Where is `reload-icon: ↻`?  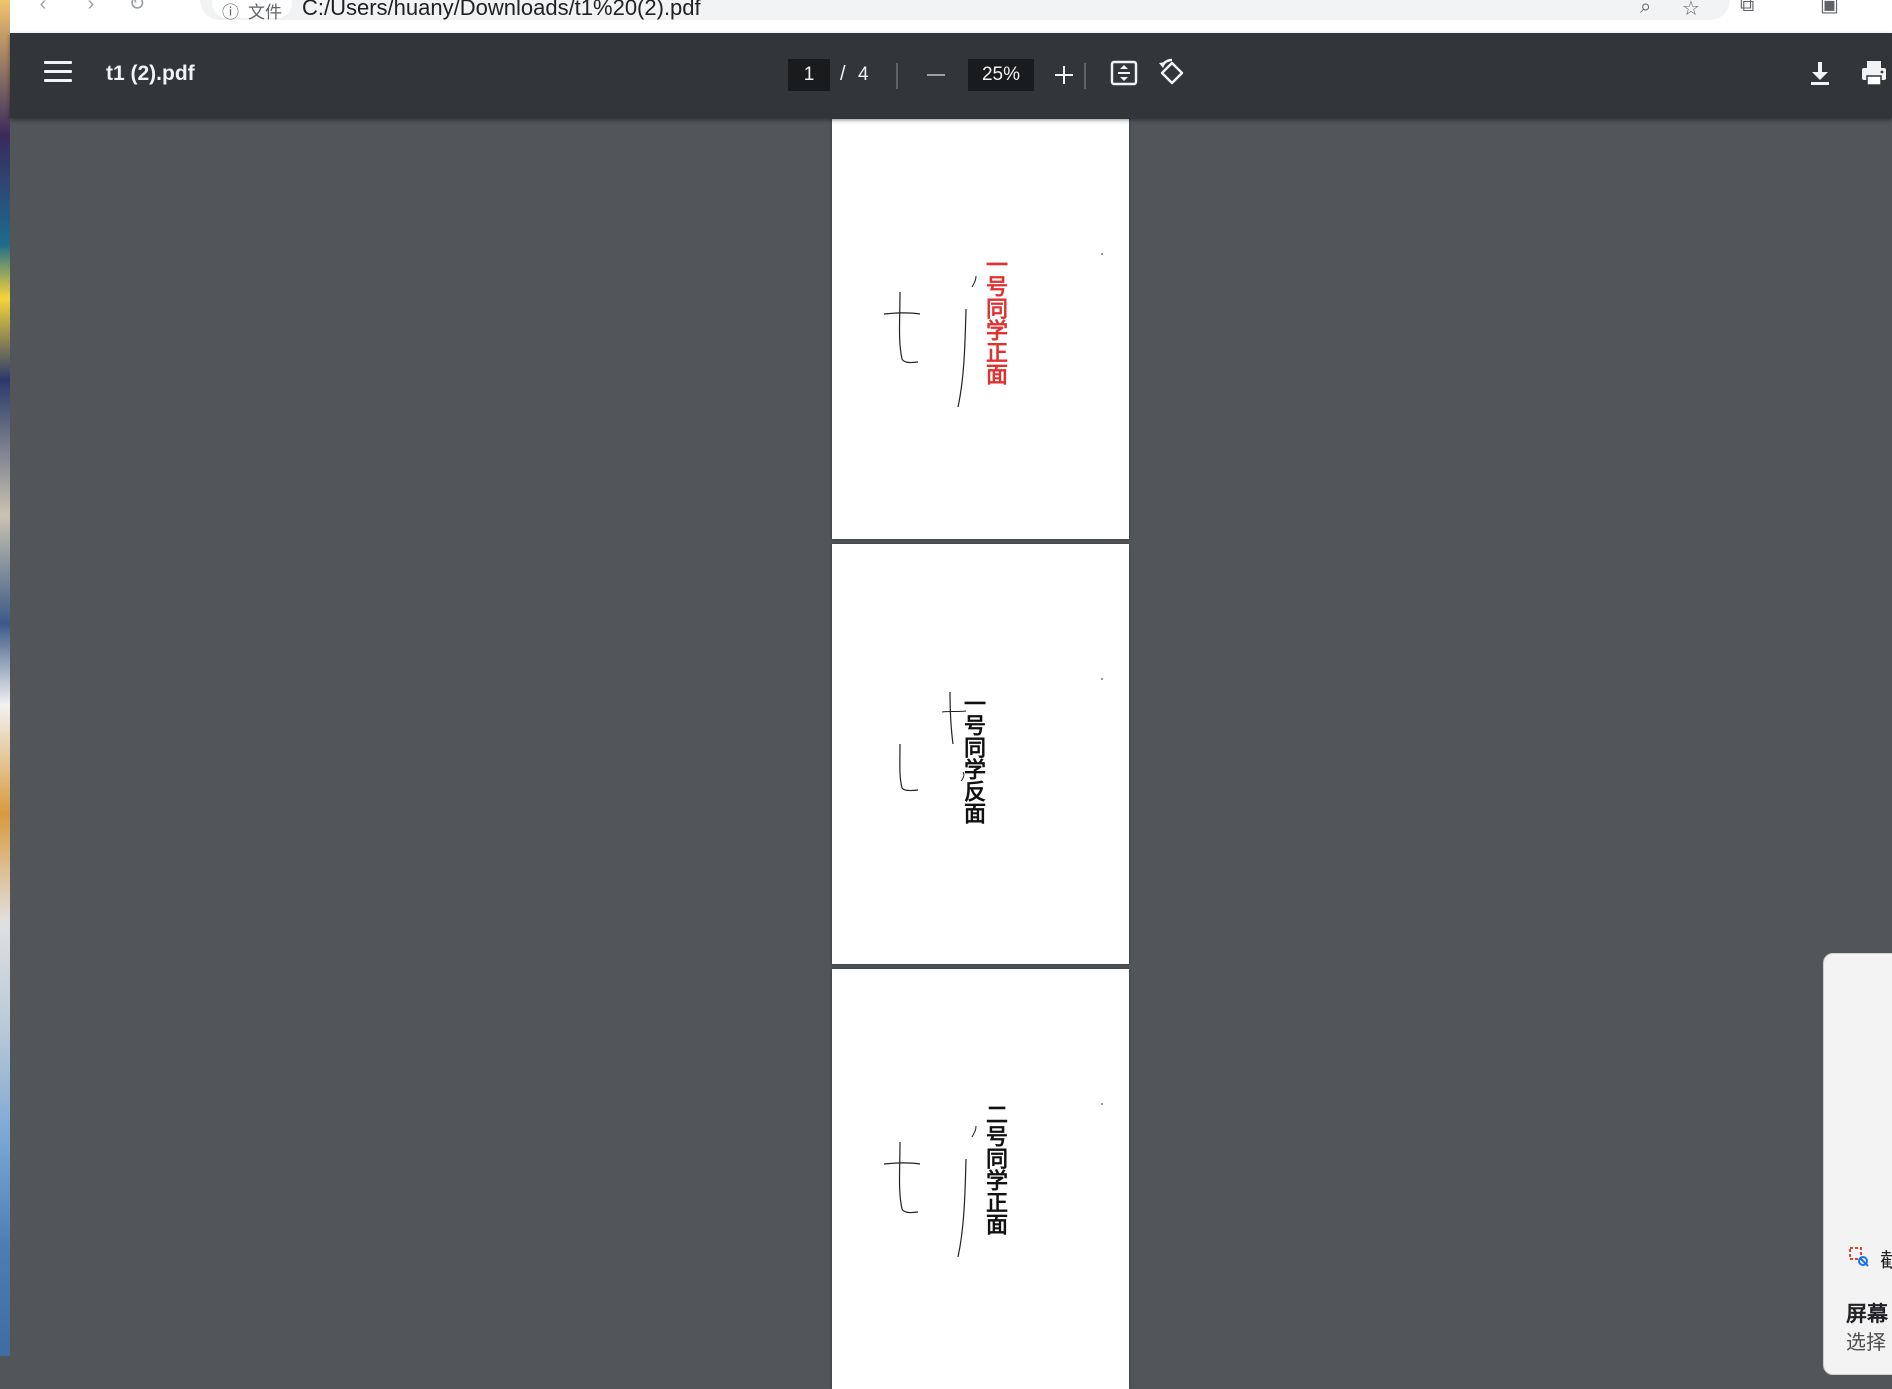 reload-icon: ↻ is located at coordinates (137, 7).